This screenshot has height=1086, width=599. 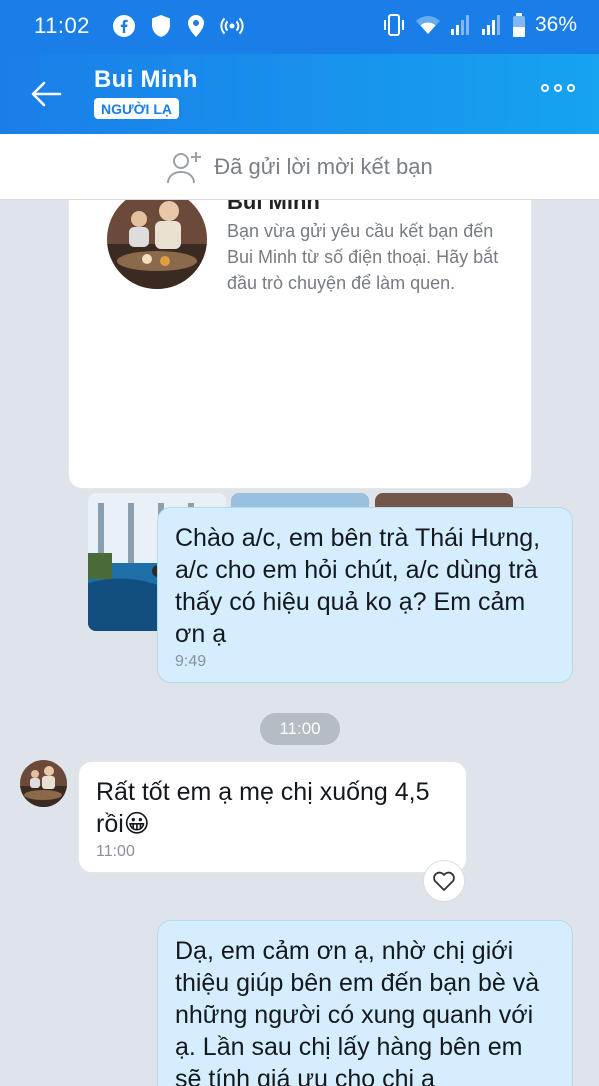 I want to click on friend-request-bar: Đã gửi lời mời kết bạn, so click(x=299, y=167).